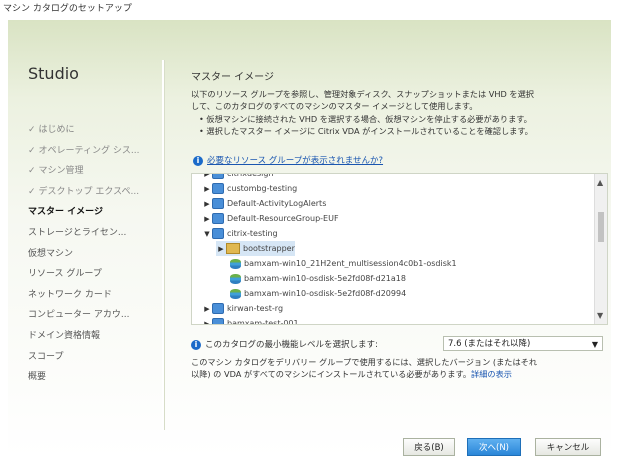  Describe the element at coordinates (277, 203) in the screenshot. I see `tree-label: Default-ActivityLogAlerts` at that location.